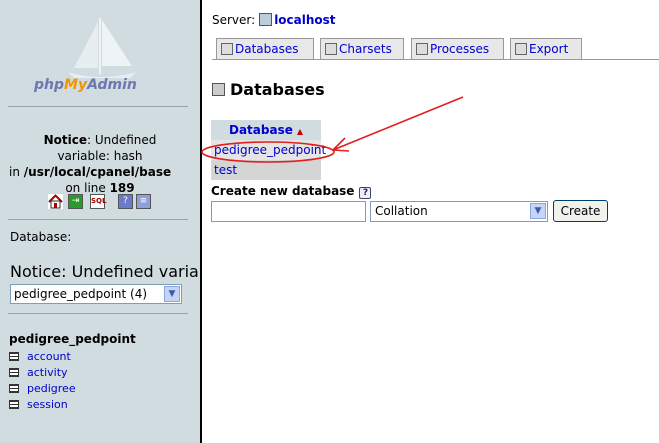 This screenshot has height=443, width=659. What do you see at coordinates (112, 85) in the screenshot?
I see `logo-admin: Admin` at bounding box center [112, 85].